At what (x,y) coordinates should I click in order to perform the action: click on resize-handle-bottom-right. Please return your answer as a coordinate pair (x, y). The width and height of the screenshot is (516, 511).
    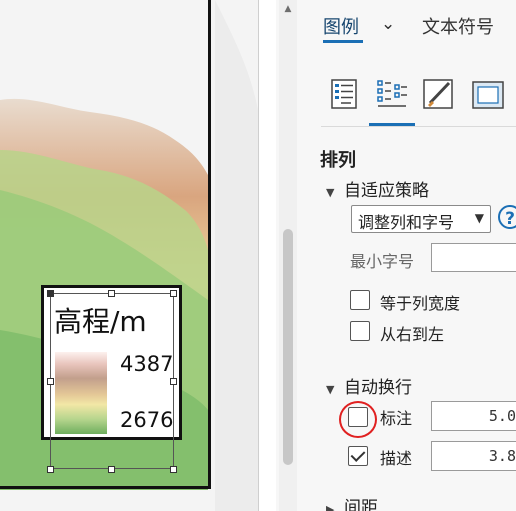
    Looking at the image, I should click on (173, 469).